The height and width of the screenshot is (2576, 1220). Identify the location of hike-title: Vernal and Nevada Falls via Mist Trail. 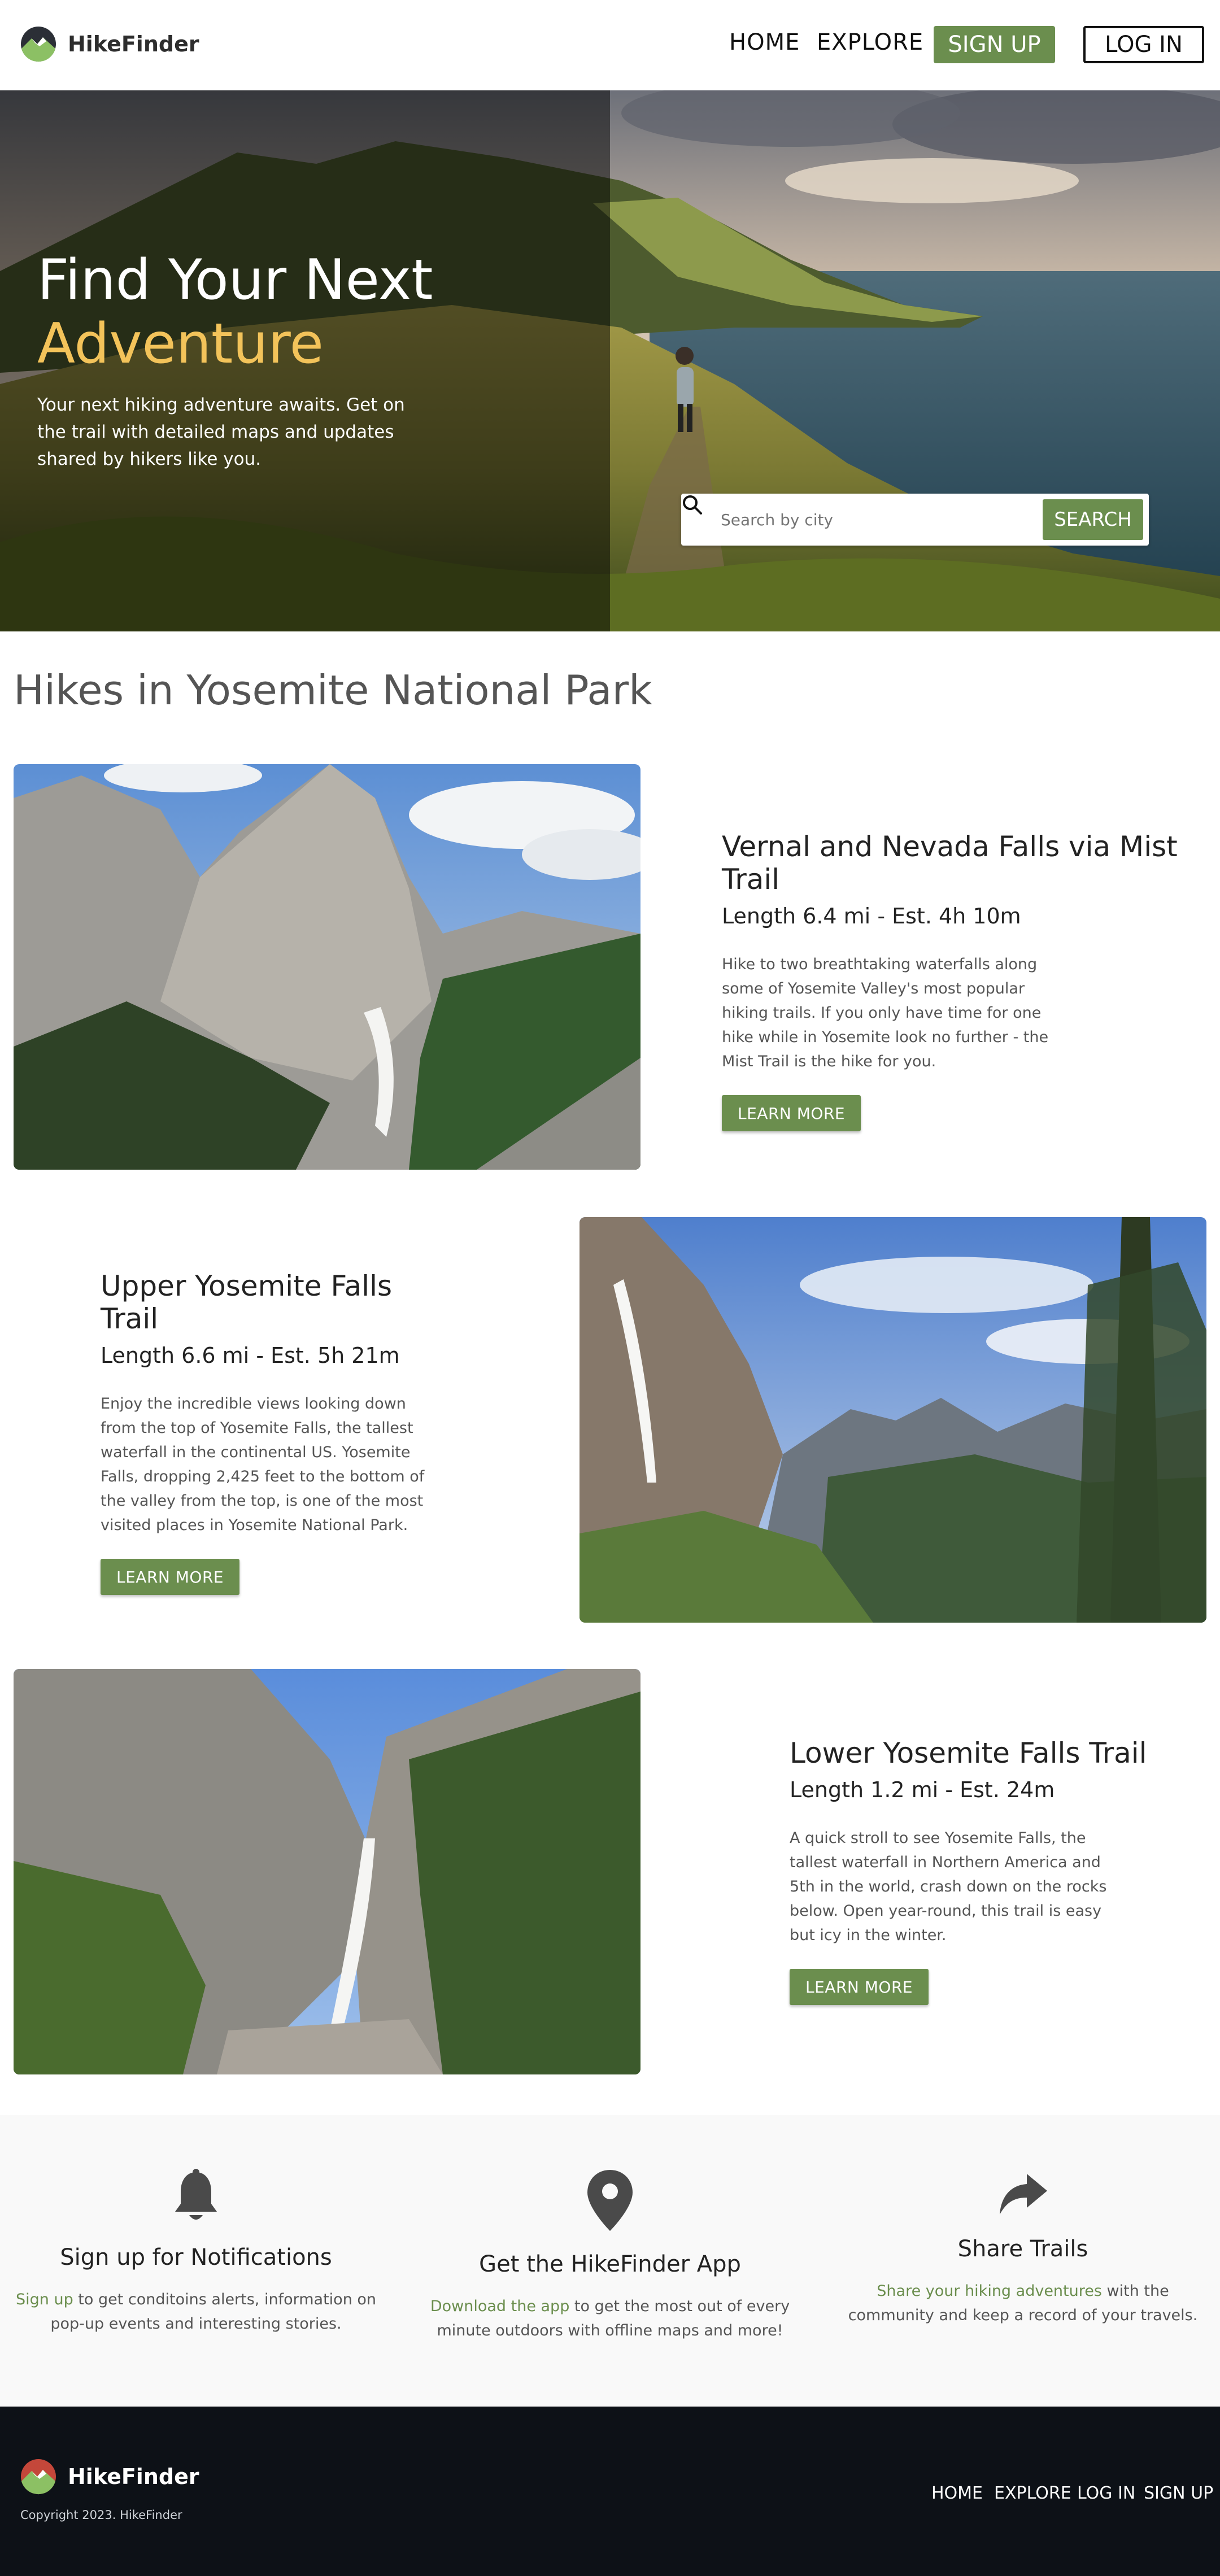
(950, 863).